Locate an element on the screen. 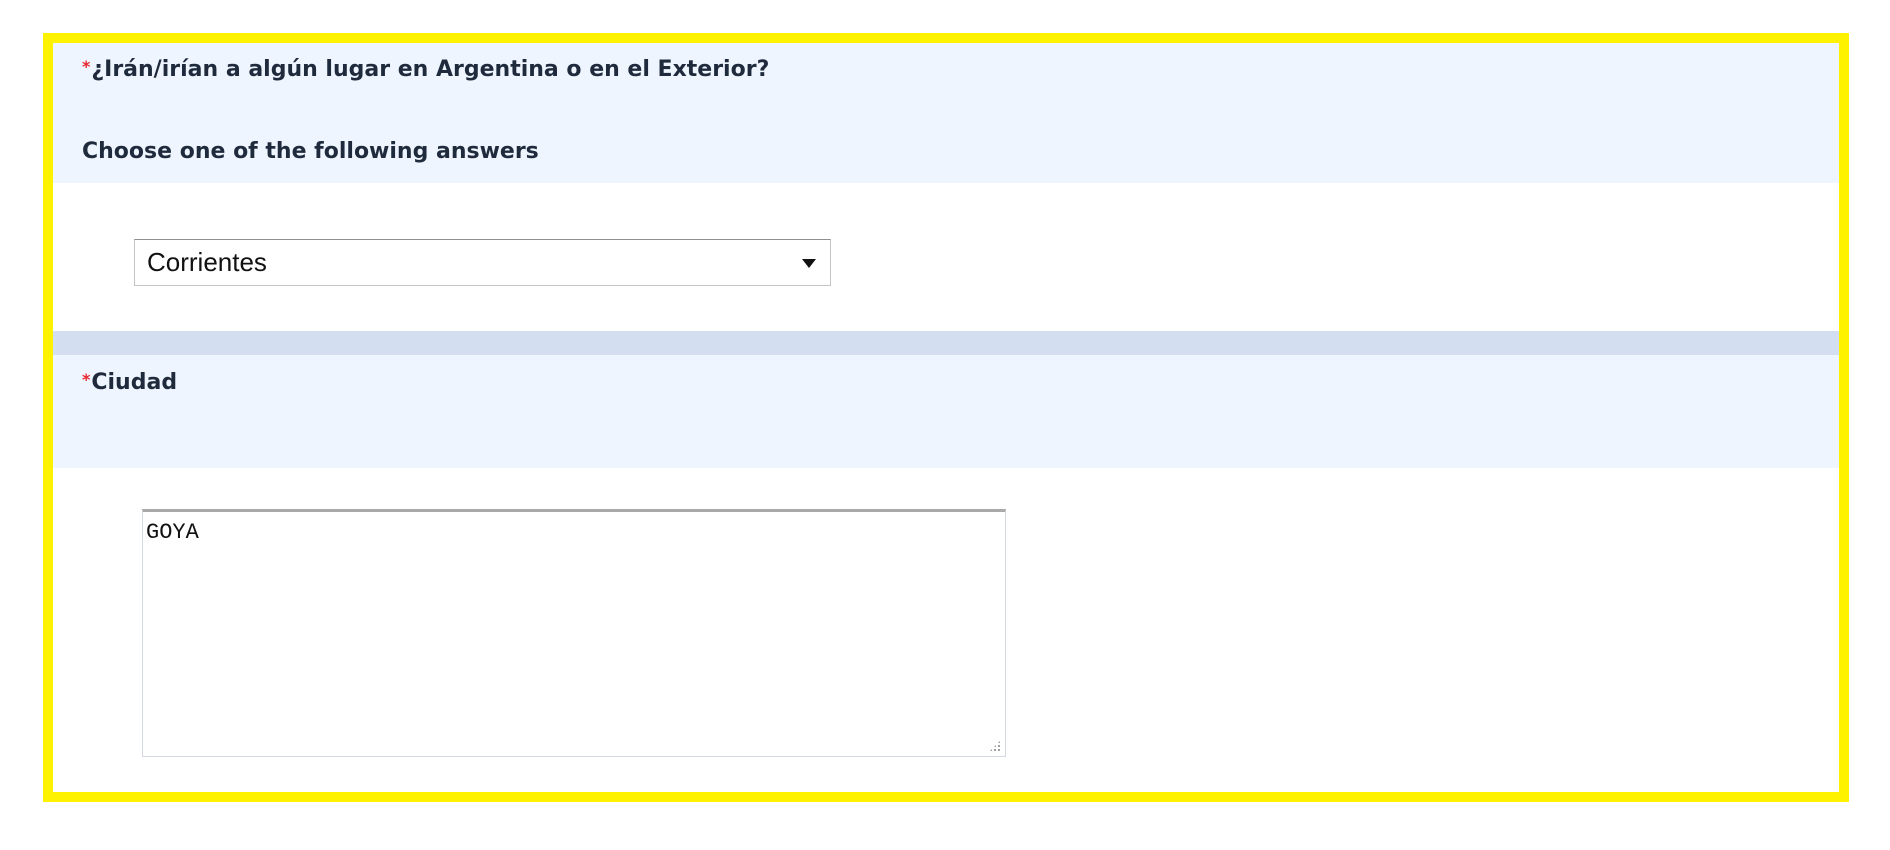 Image resolution: width=1890 pixels, height=850 pixels. question-text: Ciudad is located at coordinates (134, 382).